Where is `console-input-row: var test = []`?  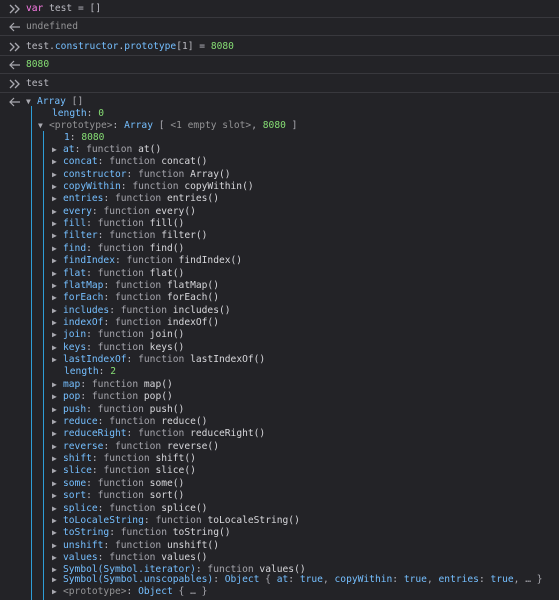
console-input-row: var test = [] is located at coordinates (279, 9).